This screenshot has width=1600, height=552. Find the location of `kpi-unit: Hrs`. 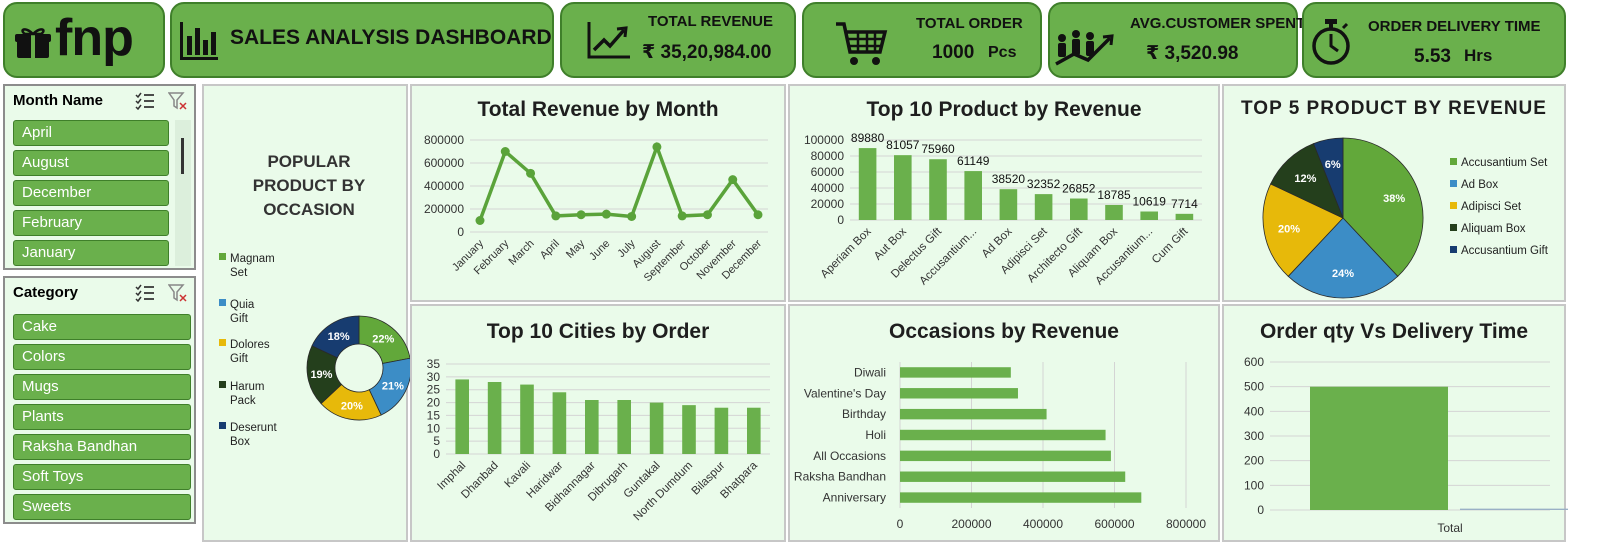

kpi-unit: Hrs is located at coordinates (1478, 55).